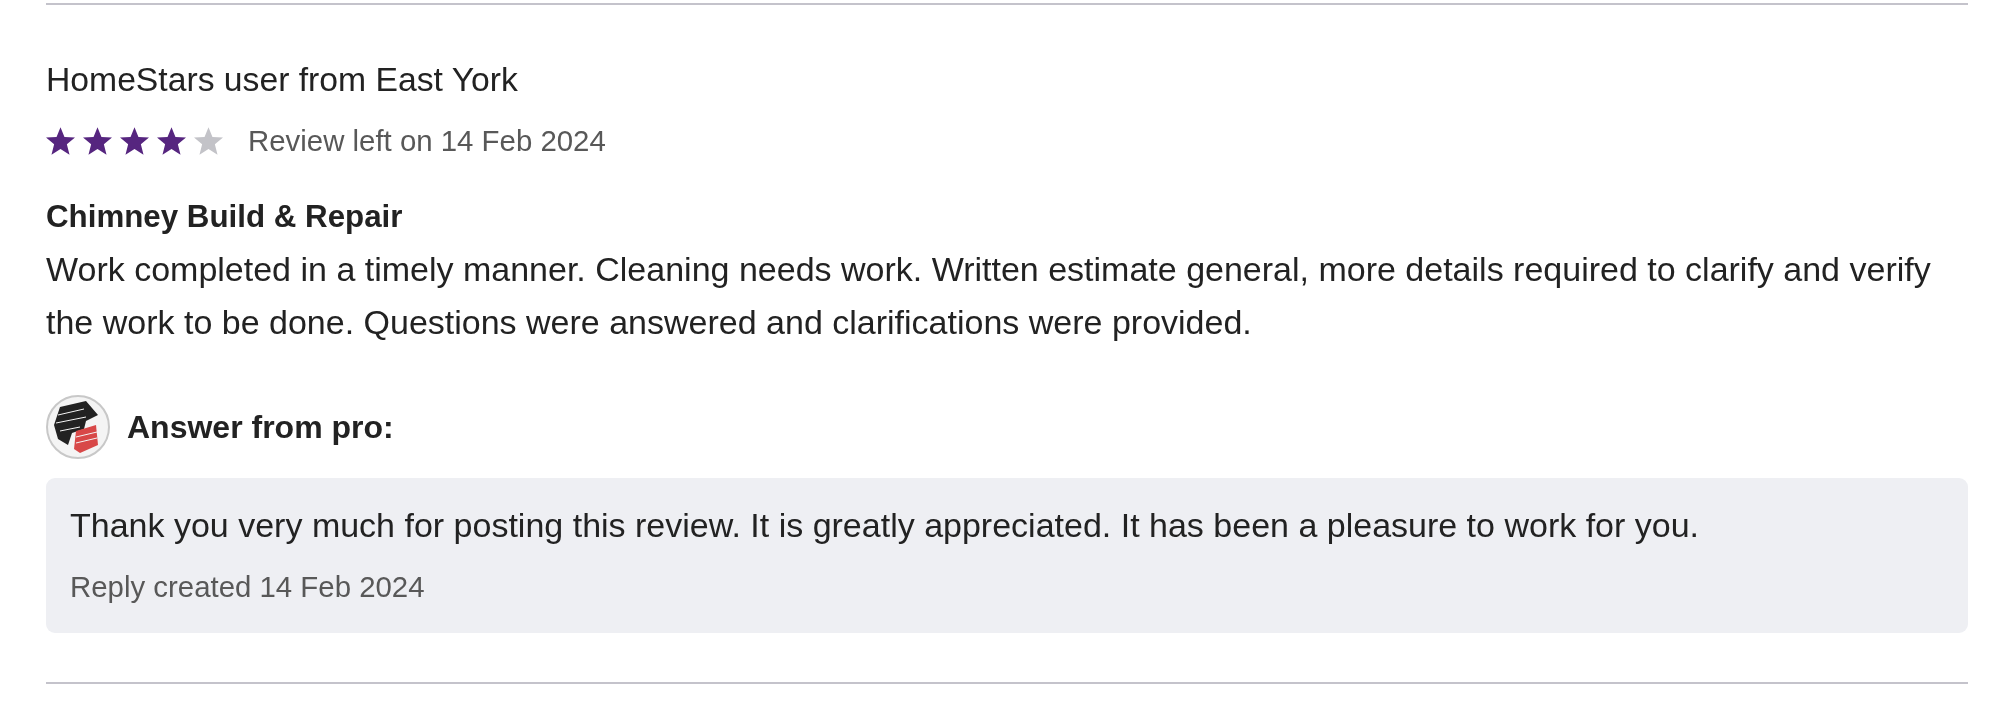 Image resolution: width=2000 pixels, height=716 pixels. I want to click on reviewer-name: HomeStars user from East York, so click(282, 79).